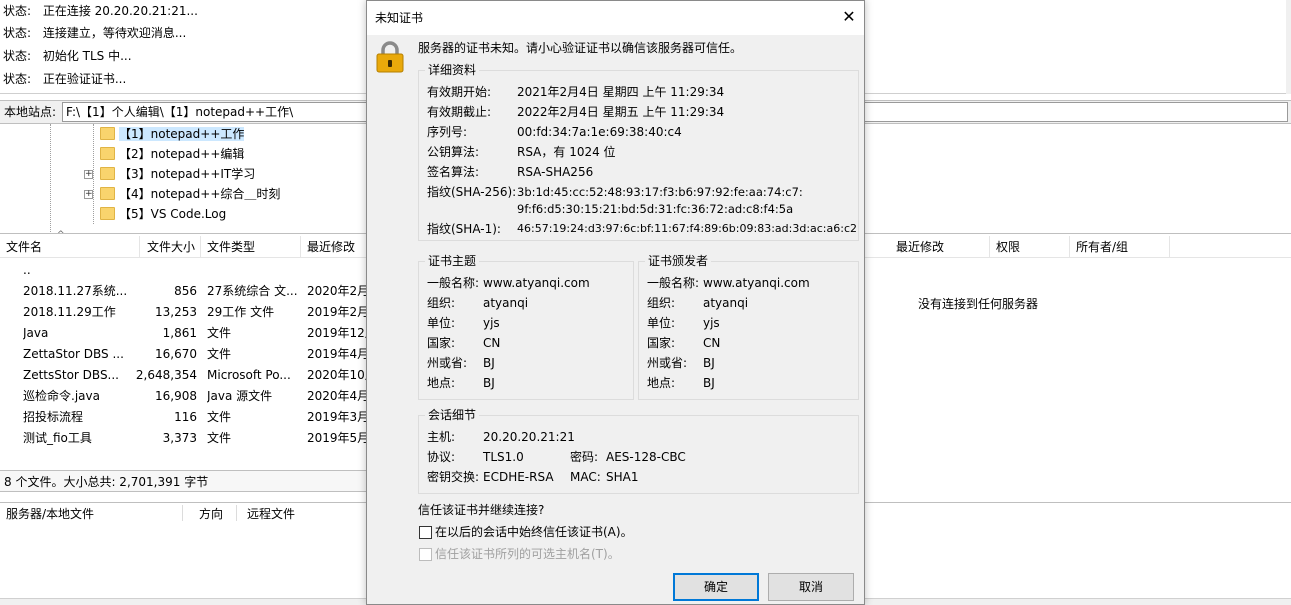 The width and height of the screenshot is (1291, 605). What do you see at coordinates (492, 343) in the screenshot?
I see `subject-value: CN` at bounding box center [492, 343].